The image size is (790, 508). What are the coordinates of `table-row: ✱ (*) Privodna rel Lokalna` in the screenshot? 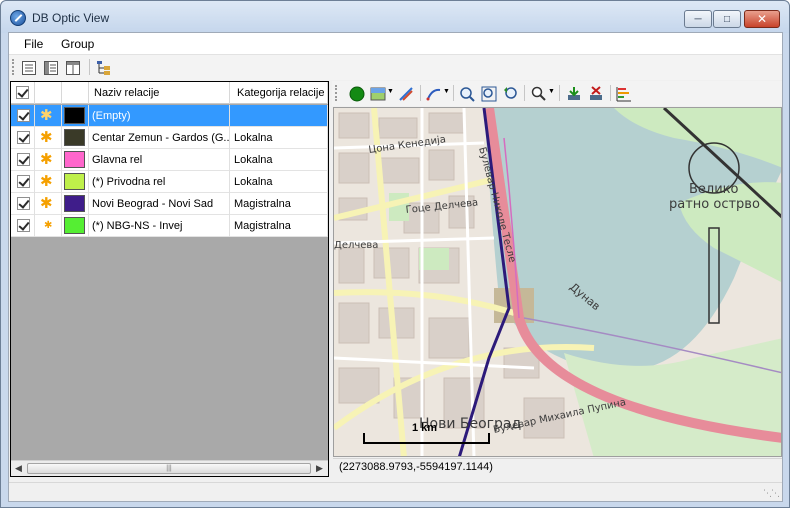 It's located at (169, 182).